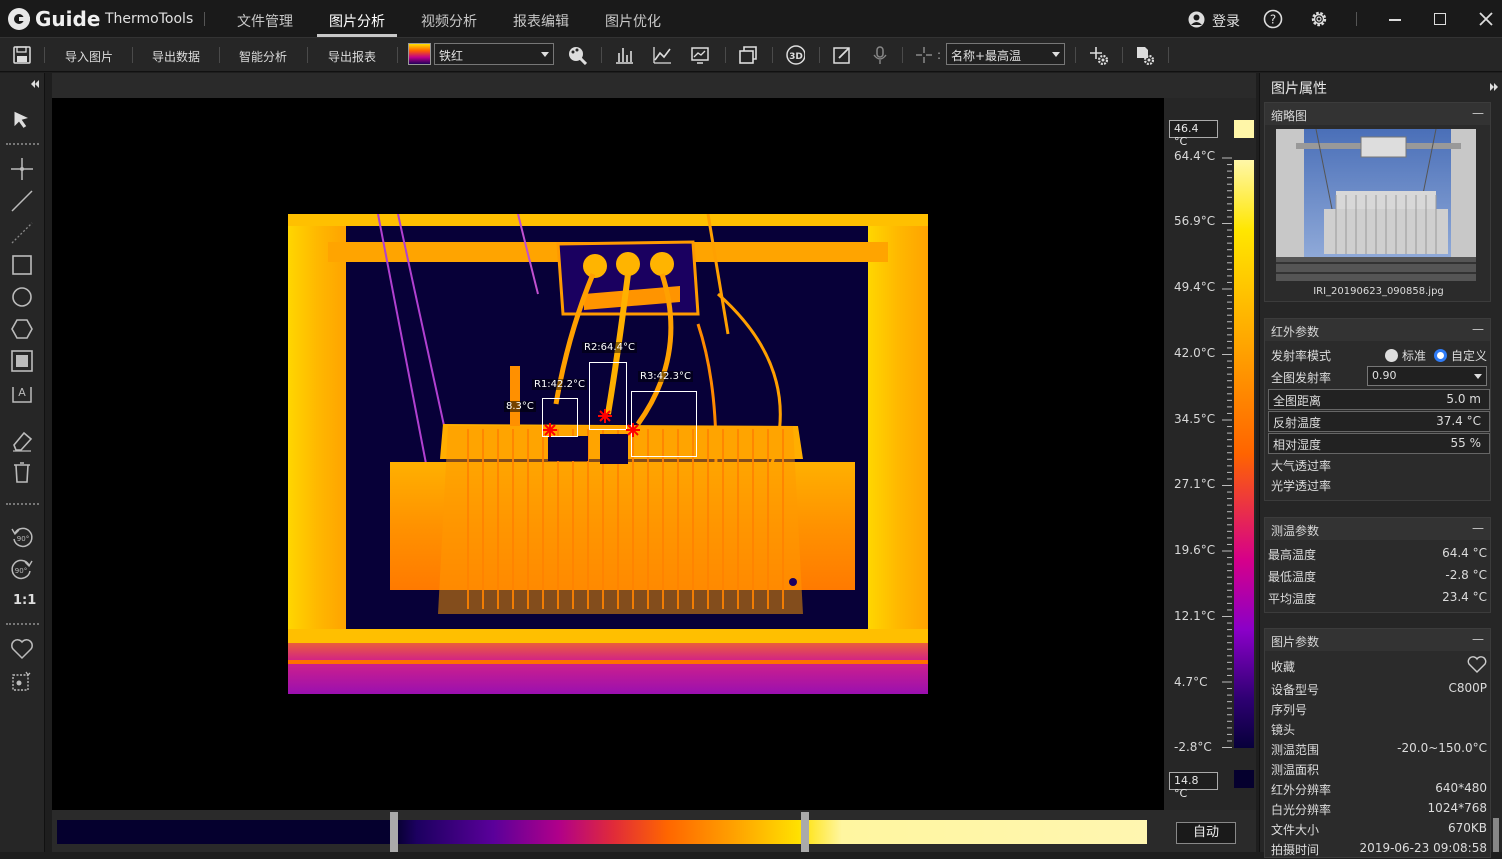 This screenshot has height=859, width=1502. Describe the element at coordinates (22, 393) in the screenshot. I see `text-label-tool-icon: A` at that location.